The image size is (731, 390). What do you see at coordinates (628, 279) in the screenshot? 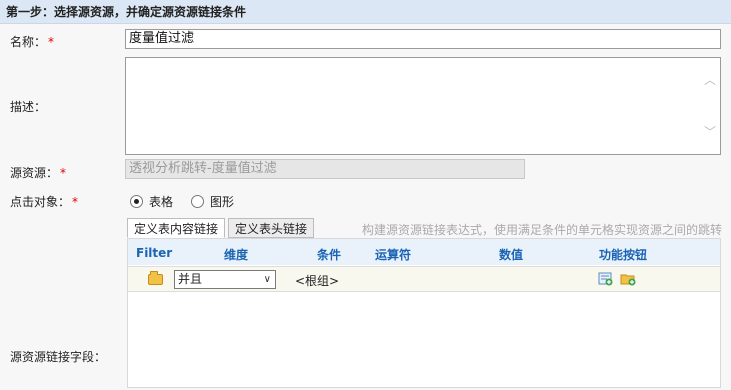
I see `add-group-icon` at bounding box center [628, 279].